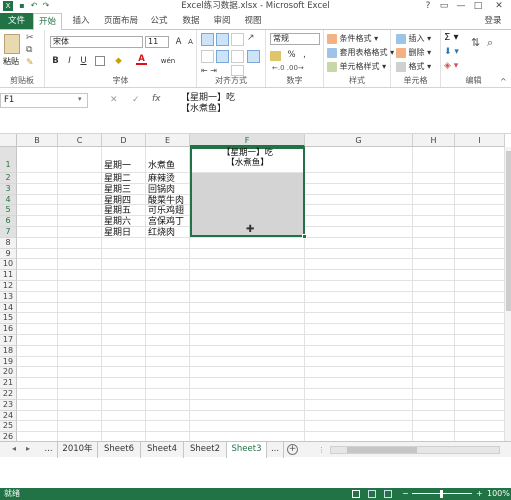 This screenshot has width=511, height=500. I want to click on prev-sheet-icon: ◂, so click(14, 448).